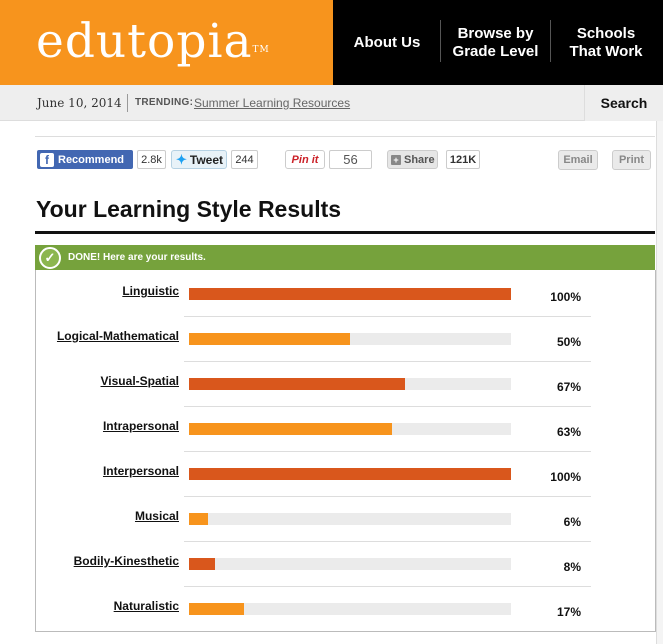 The width and height of the screenshot is (663, 644). Describe the element at coordinates (387, 42) in the screenshot. I see `nav-about-us: About Us` at that location.